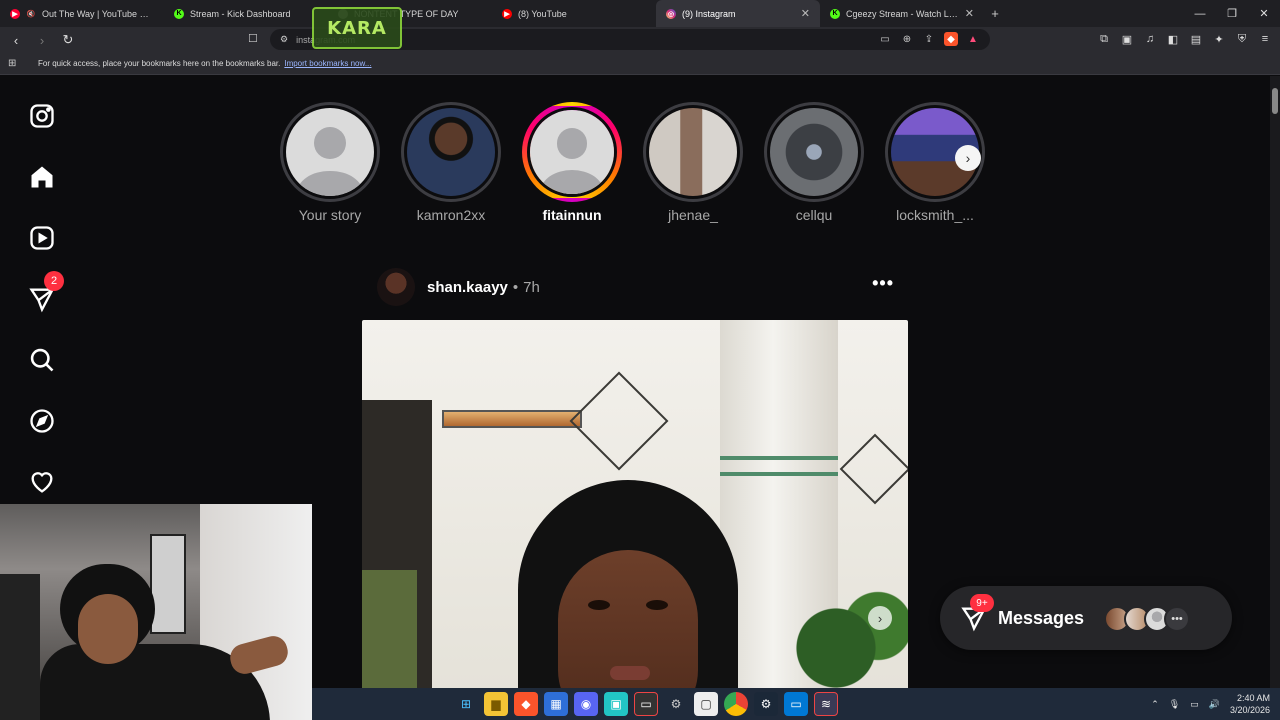  What do you see at coordinates (706, 704) in the screenshot?
I see `app-icon-2: ▢` at bounding box center [706, 704].